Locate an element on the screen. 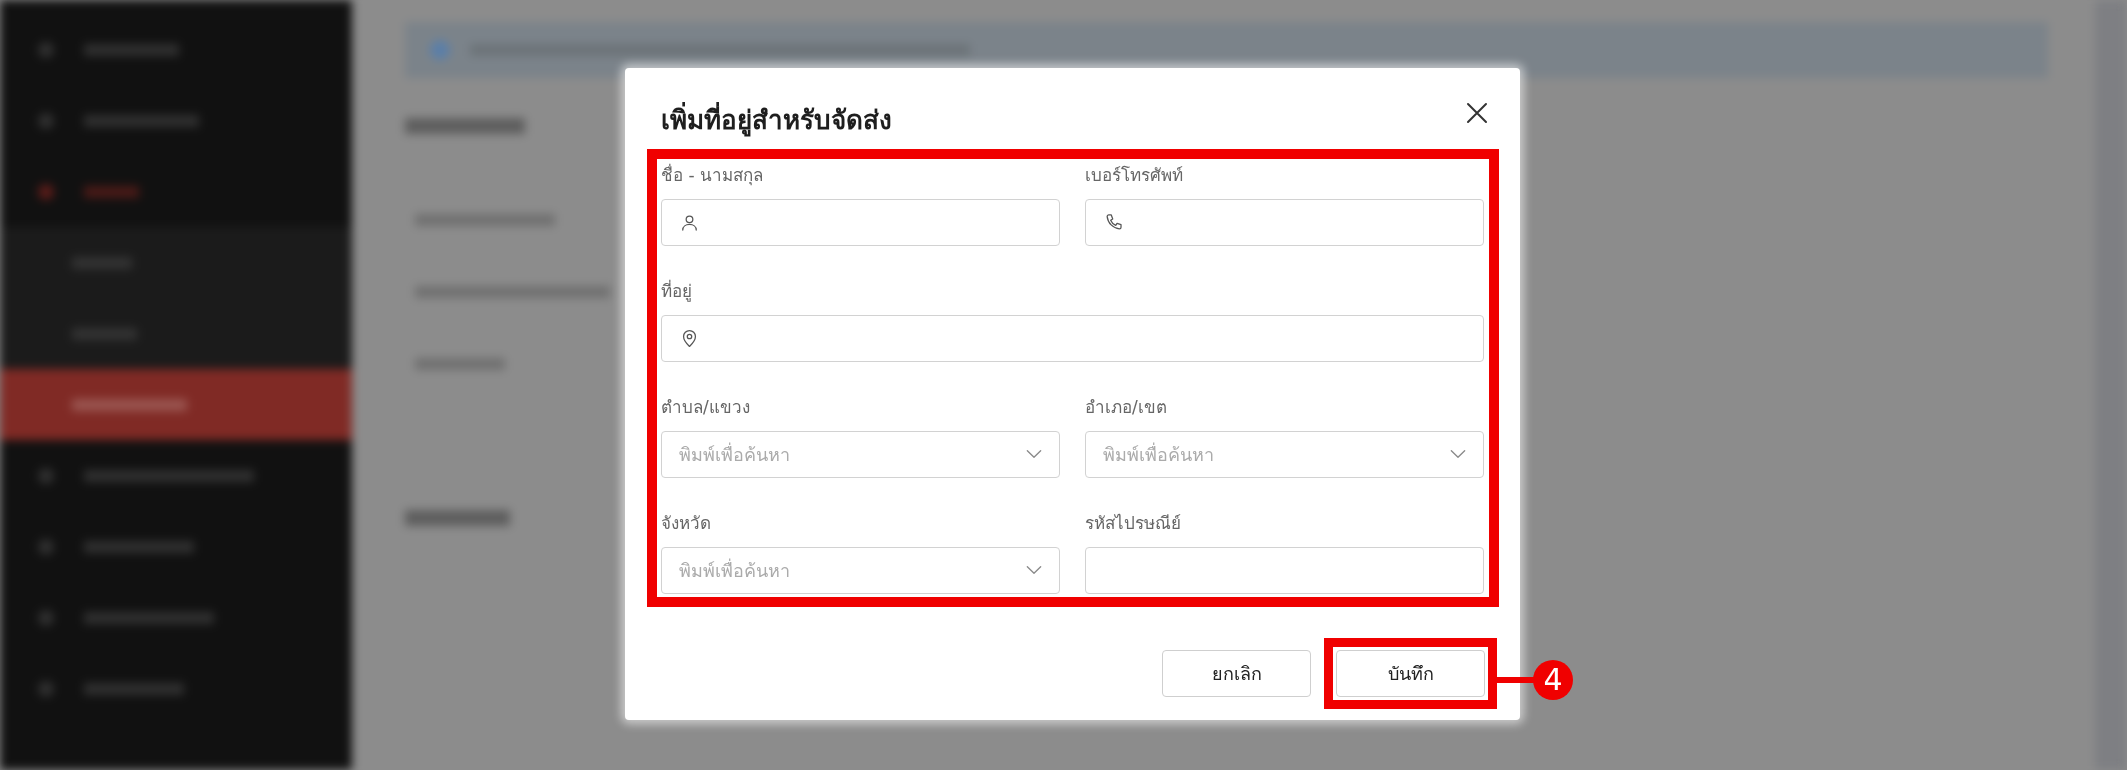 The height and width of the screenshot is (770, 2127). field-label: ชื่อ - นามสกุล is located at coordinates (712, 175).